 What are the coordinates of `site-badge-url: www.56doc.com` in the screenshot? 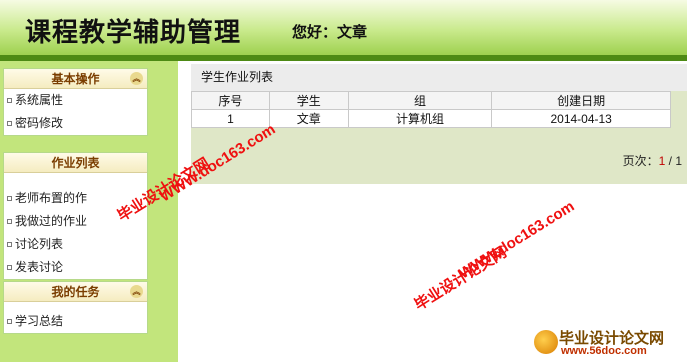 It's located at (604, 351).